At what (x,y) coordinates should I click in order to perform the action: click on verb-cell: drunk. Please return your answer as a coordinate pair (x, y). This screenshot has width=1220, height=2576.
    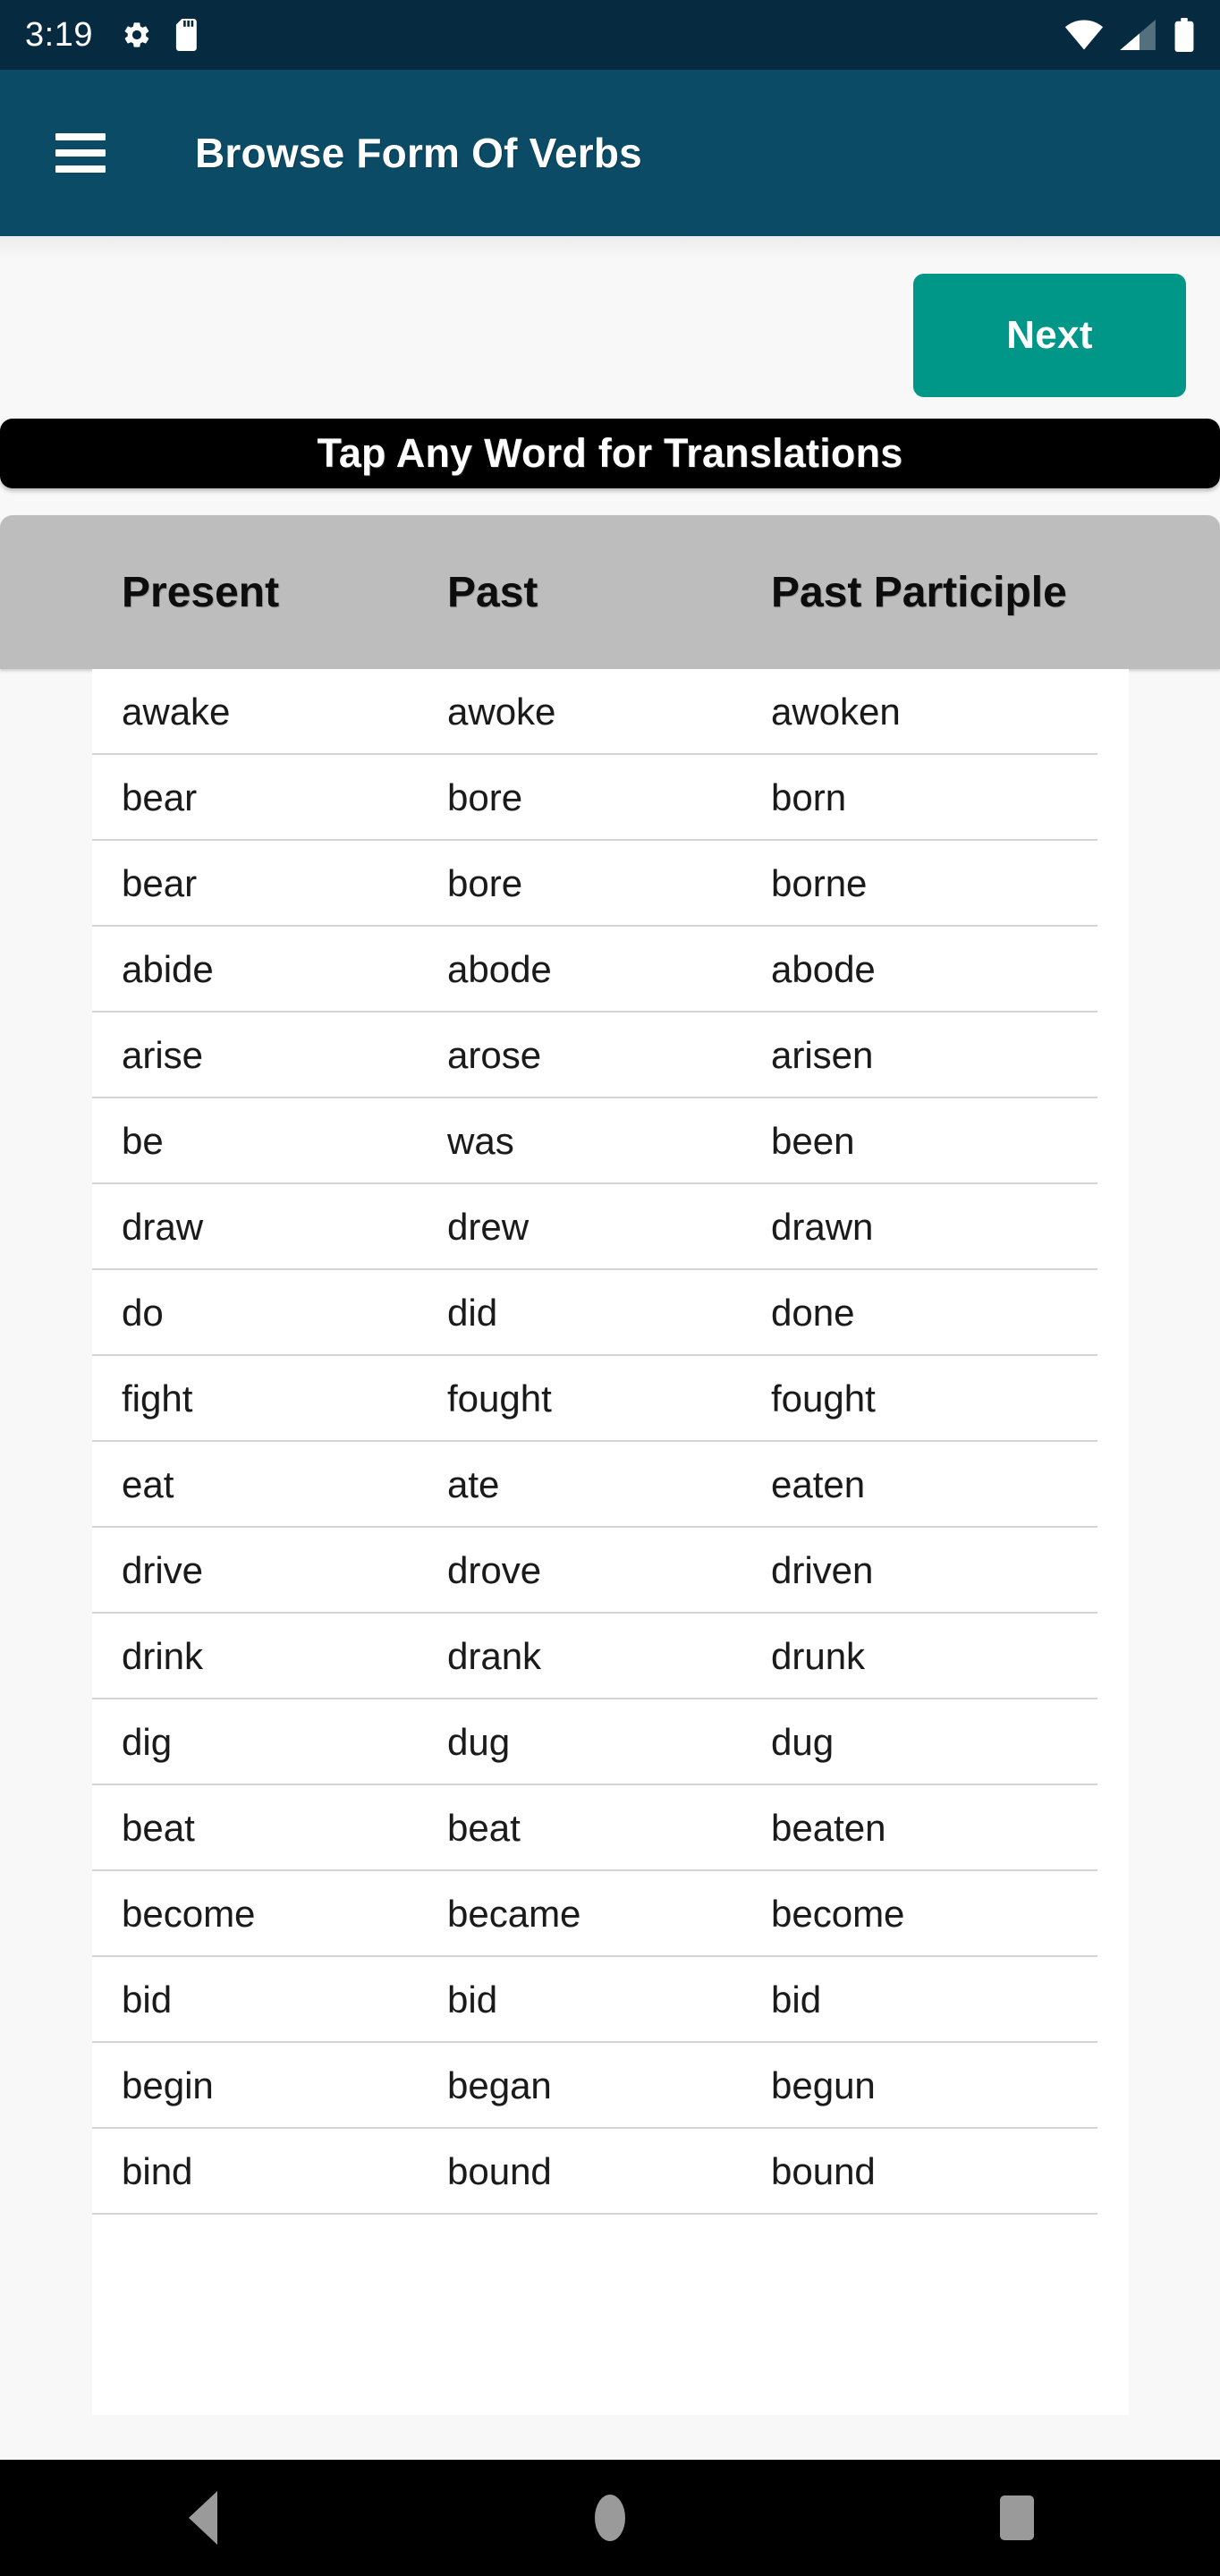
    Looking at the image, I should click on (818, 1656).